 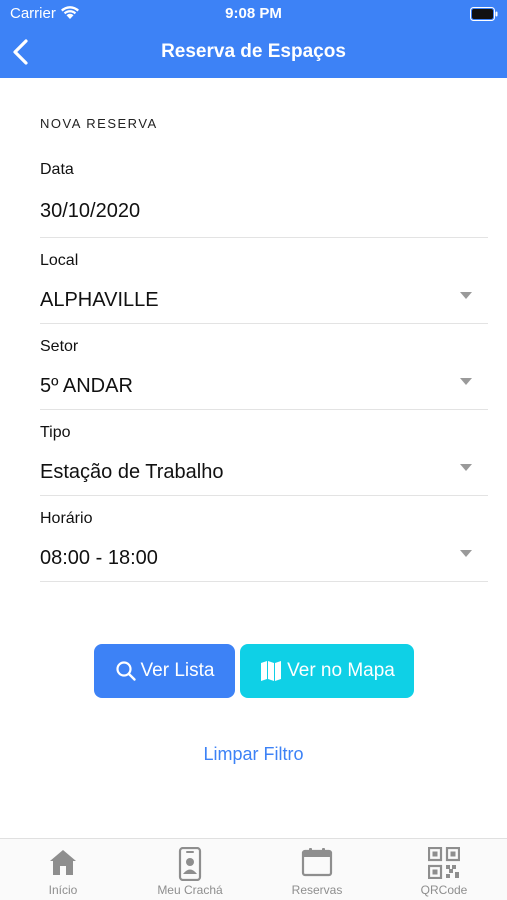 I want to click on tipo-label: Tipo, so click(x=55, y=432).